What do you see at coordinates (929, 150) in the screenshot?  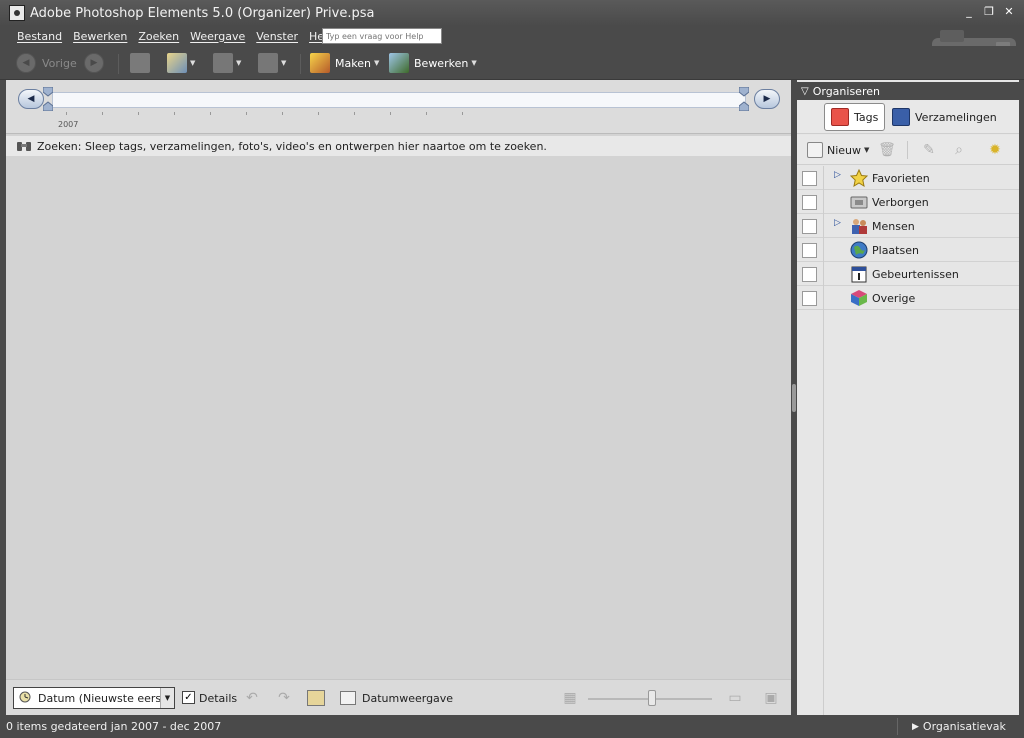 I see `pencil-icon: ✎` at bounding box center [929, 150].